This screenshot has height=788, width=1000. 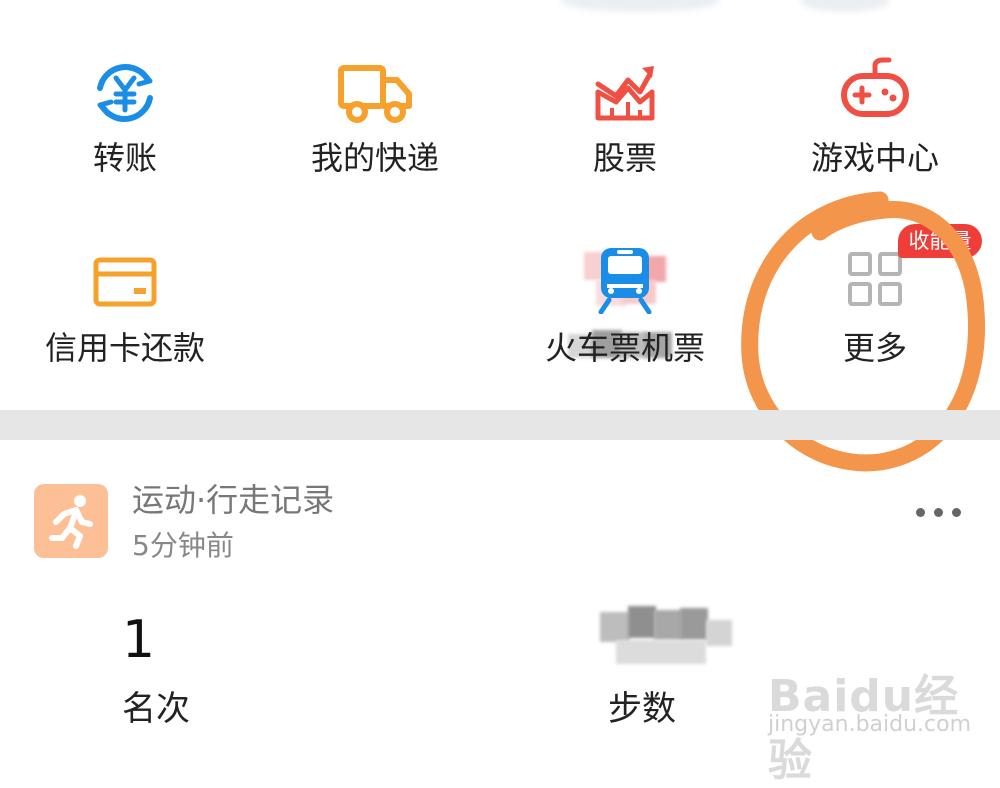 I want to click on grid-more-icon, so click(x=875, y=279).